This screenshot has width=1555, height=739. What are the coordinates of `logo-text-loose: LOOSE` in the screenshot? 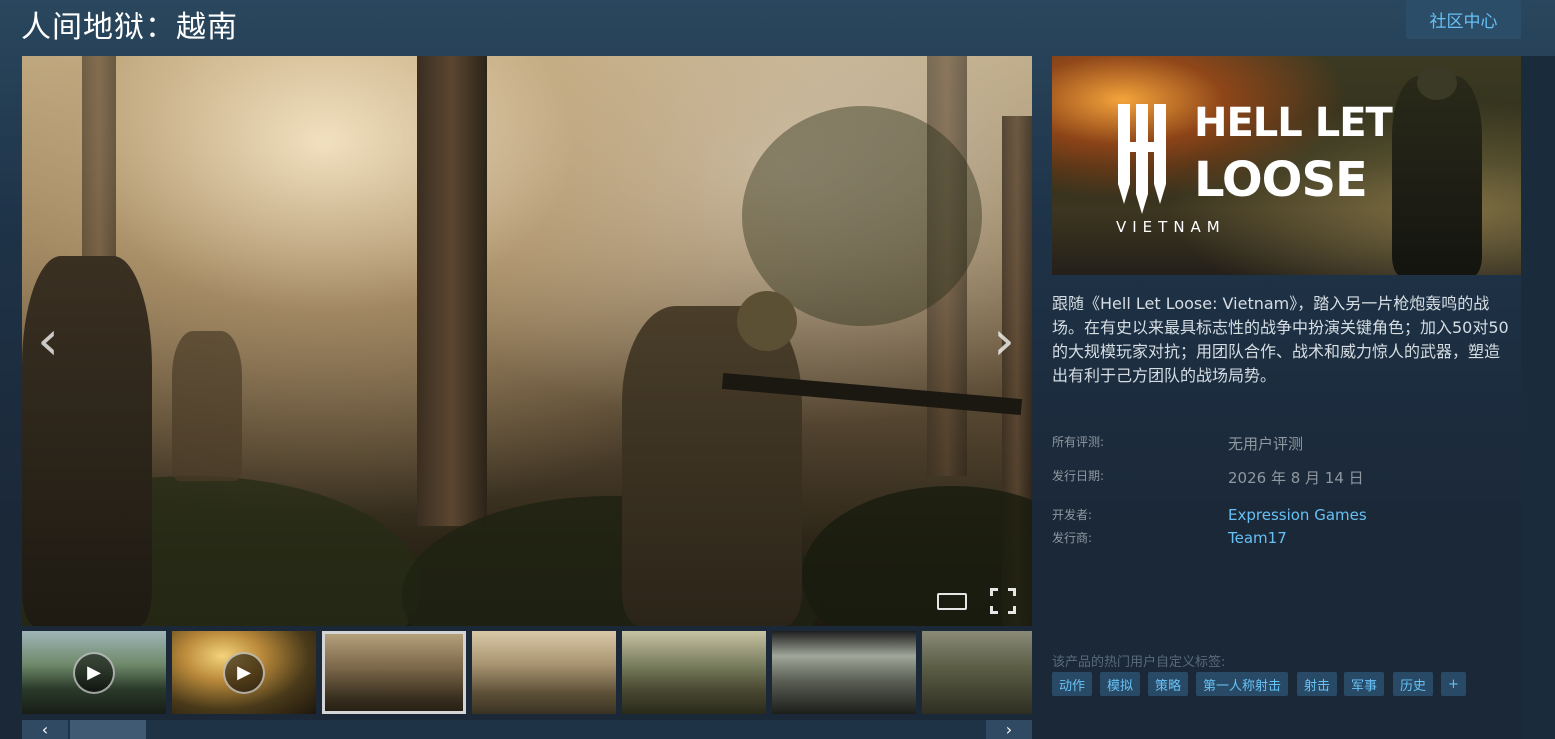 It's located at (1281, 180).